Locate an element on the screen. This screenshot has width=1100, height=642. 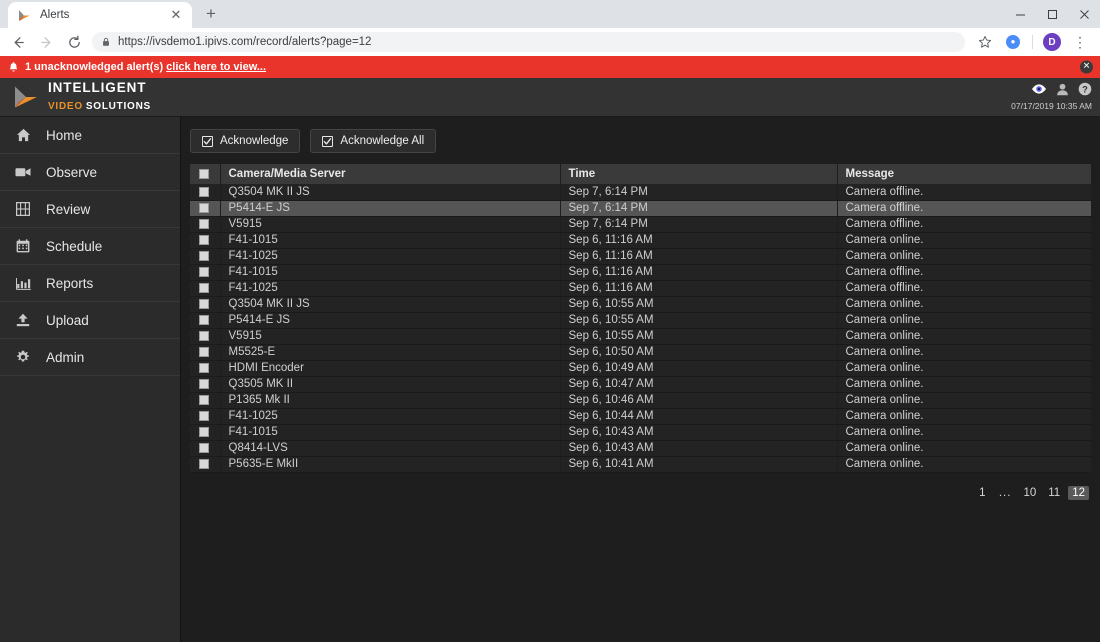
cell-camera-name: V5915 is located at coordinates (390, 336).